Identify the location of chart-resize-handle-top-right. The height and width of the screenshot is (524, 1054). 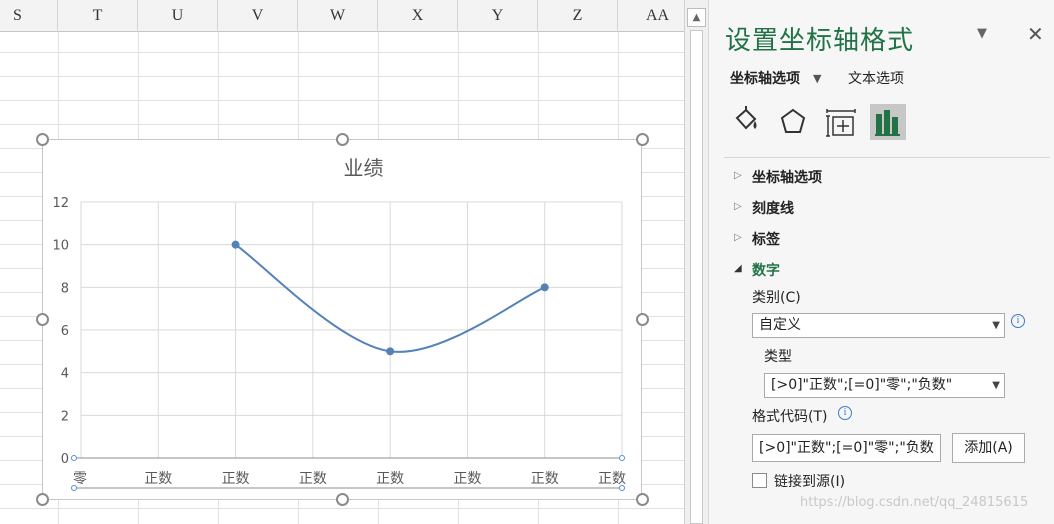
(642, 139).